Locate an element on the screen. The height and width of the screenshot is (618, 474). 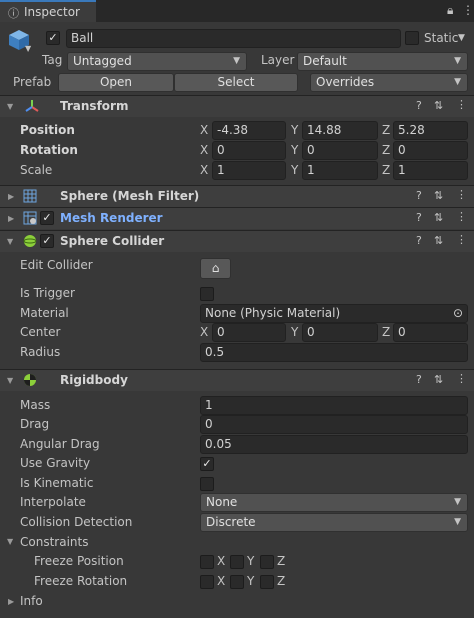
active-checkbox: ✓ is located at coordinates (53, 38).